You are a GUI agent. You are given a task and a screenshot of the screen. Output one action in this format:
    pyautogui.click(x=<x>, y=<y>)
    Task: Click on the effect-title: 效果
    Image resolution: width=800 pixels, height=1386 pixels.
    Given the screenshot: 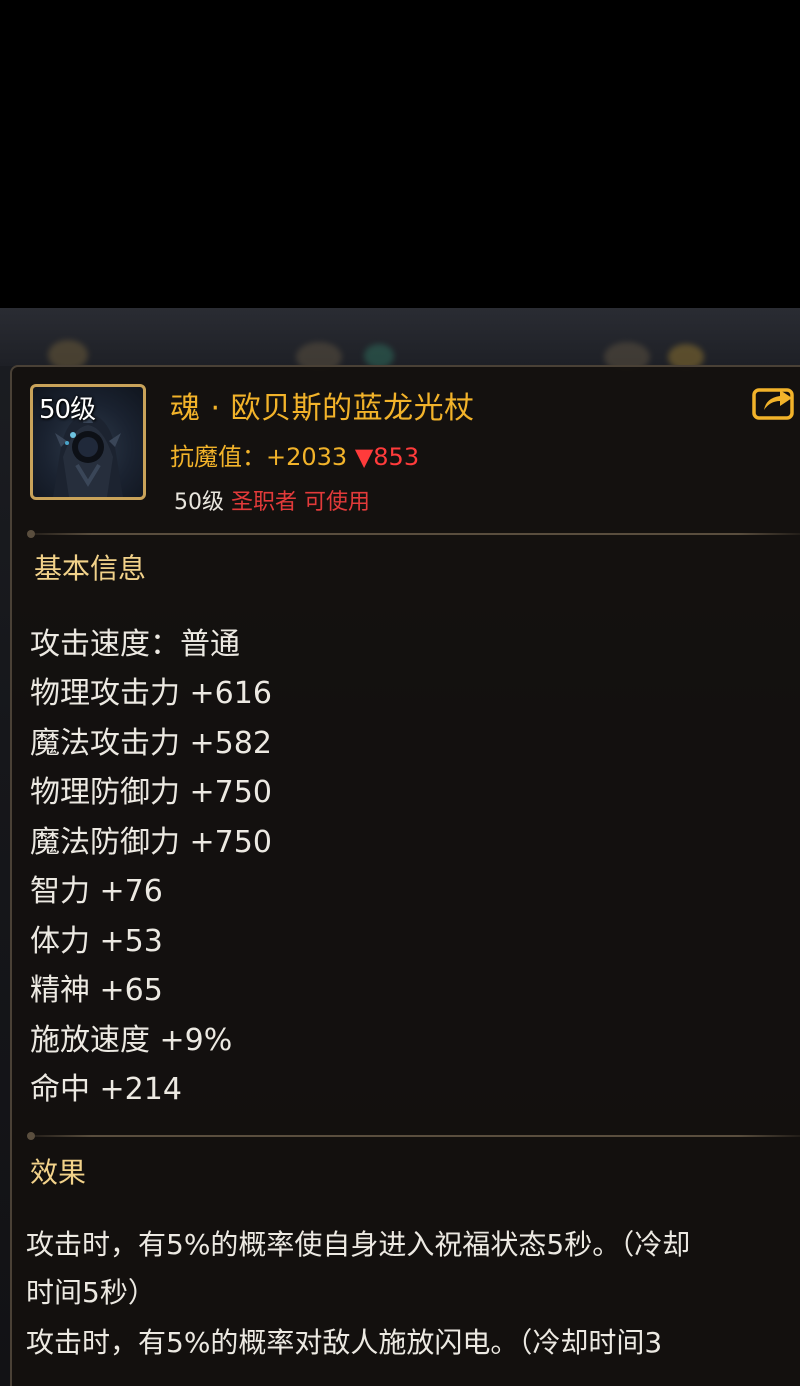 What is the action you would take?
    pyautogui.click(x=58, y=1172)
    